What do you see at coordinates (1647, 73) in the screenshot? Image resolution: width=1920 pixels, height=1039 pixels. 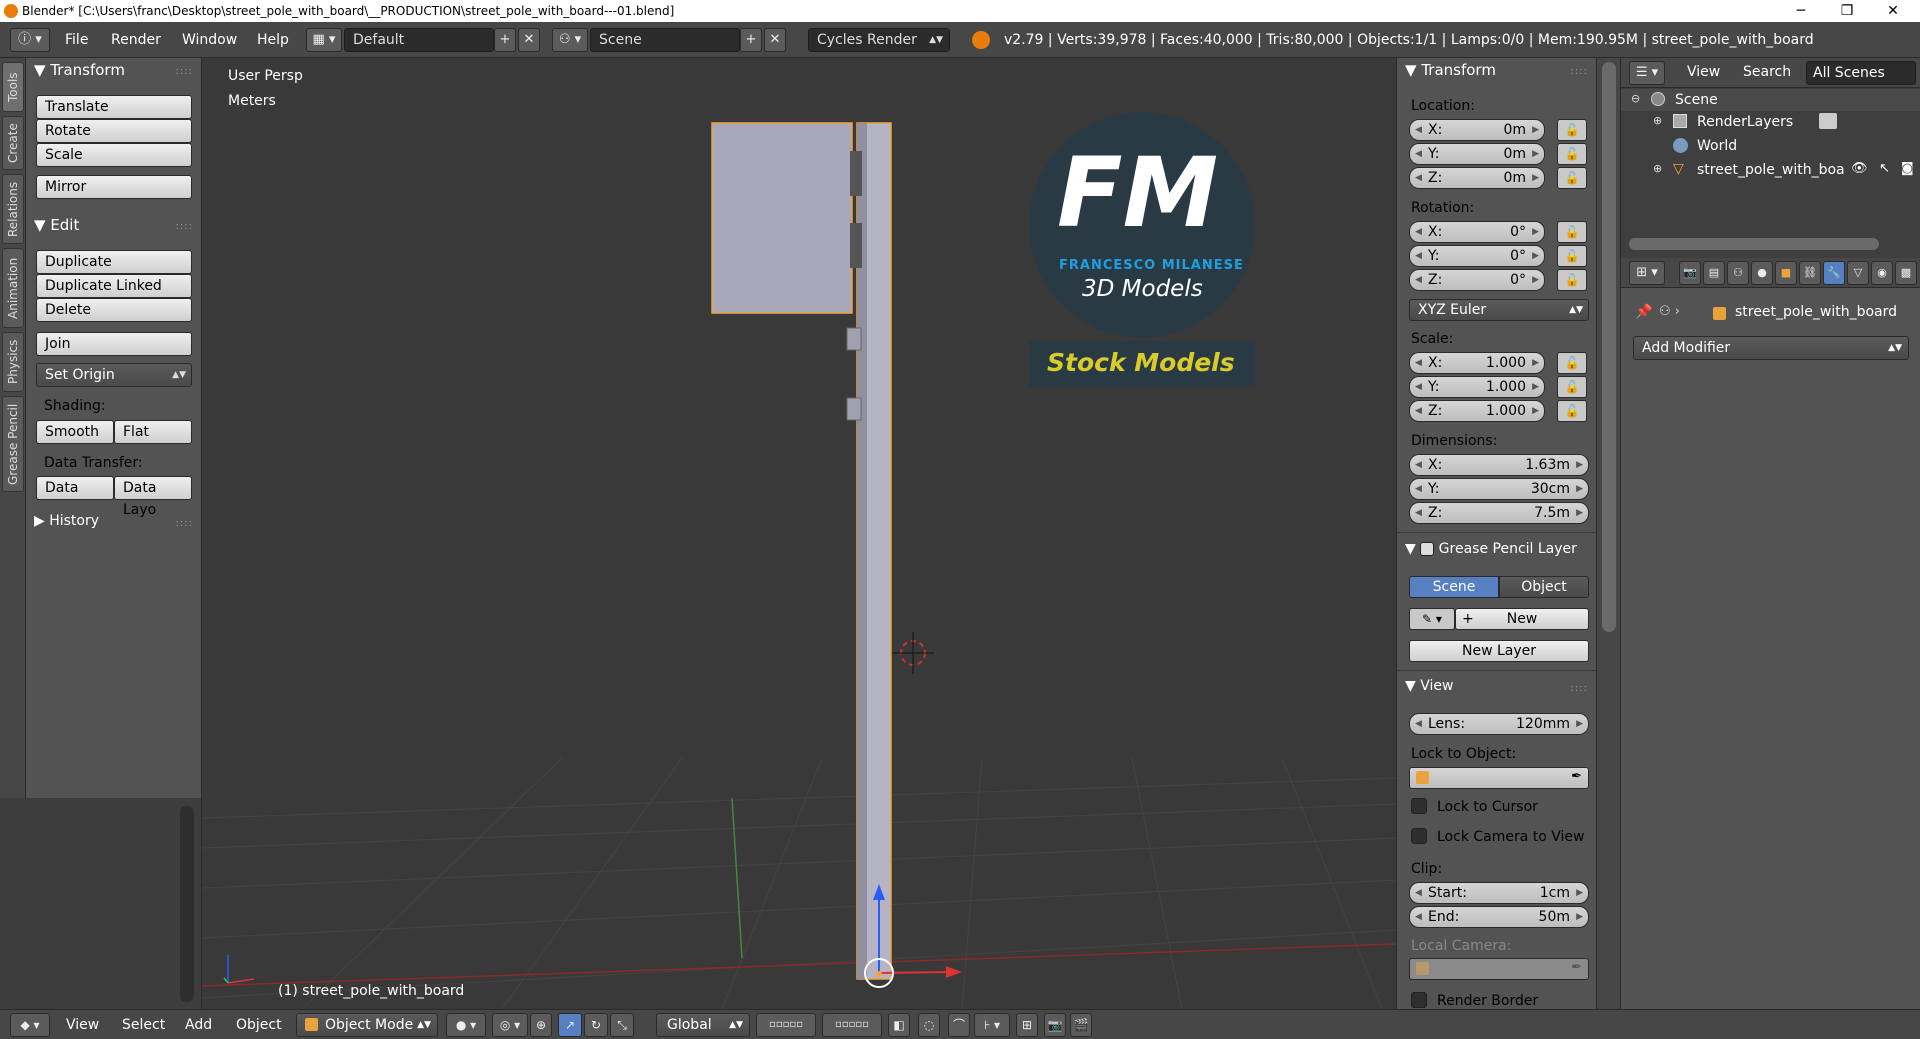 I see `outliner-editor-icon: ☰ ▾` at bounding box center [1647, 73].